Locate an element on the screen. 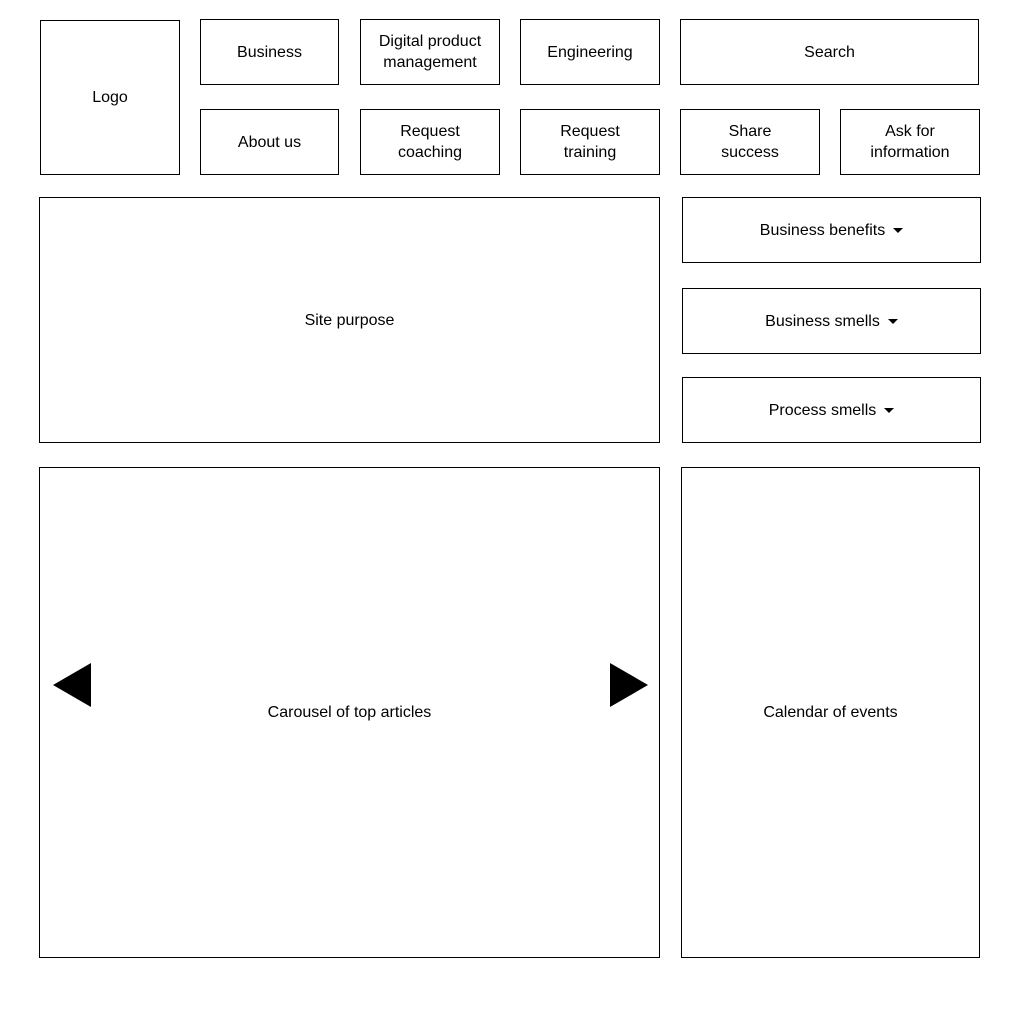 The width and height of the screenshot is (1021, 1020). nav-label: Business is located at coordinates (269, 52).